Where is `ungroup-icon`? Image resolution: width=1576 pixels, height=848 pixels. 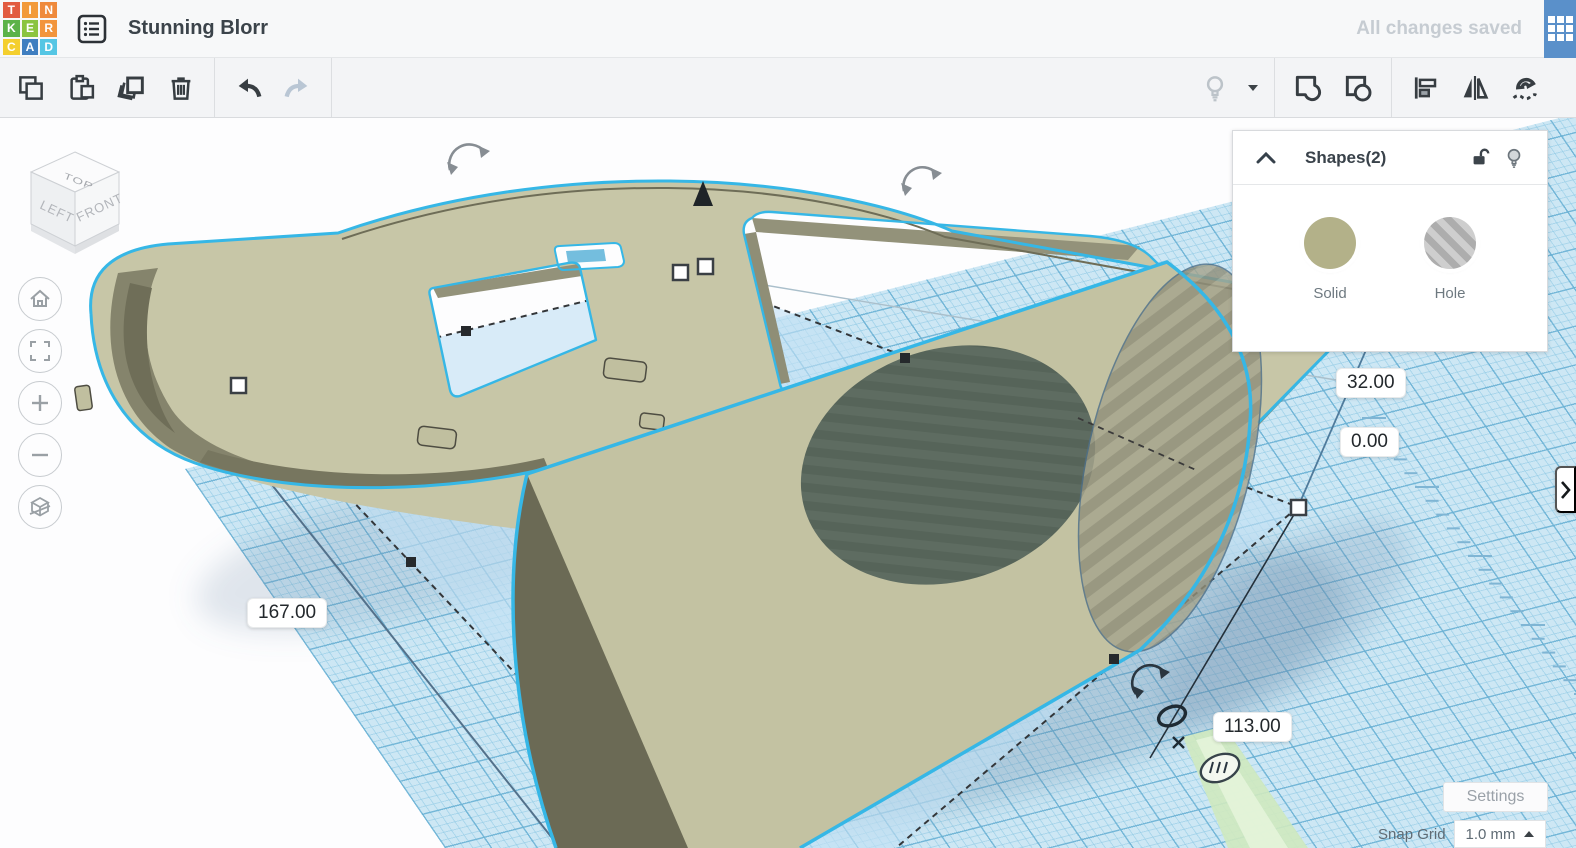 ungroup-icon is located at coordinates (1358, 88).